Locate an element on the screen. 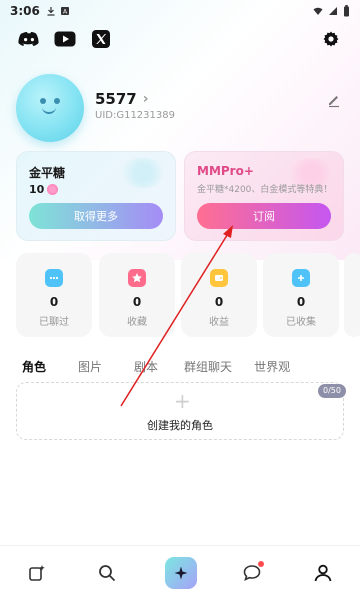  edit-profile-button is located at coordinates (334, 100).